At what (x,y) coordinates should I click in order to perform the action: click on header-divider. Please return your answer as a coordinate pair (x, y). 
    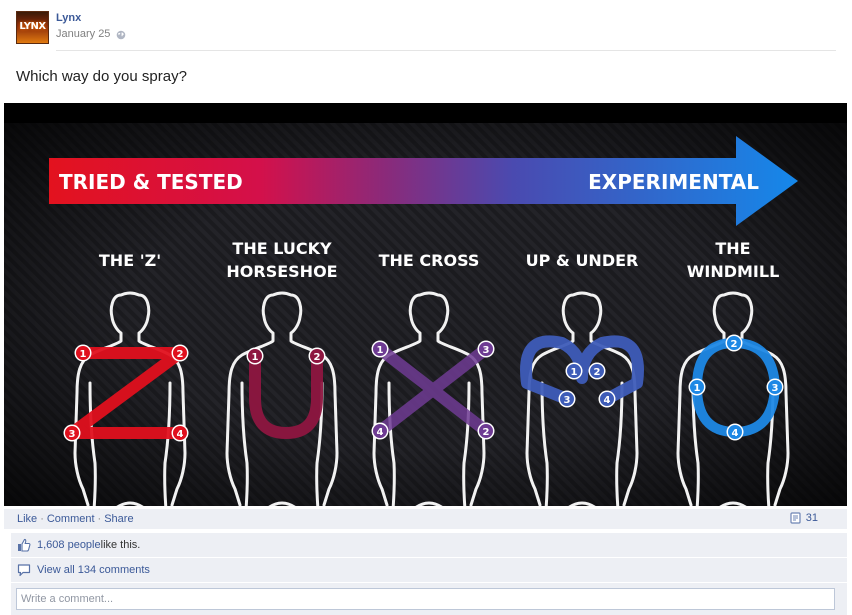
    Looking at the image, I should click on (446, 50).